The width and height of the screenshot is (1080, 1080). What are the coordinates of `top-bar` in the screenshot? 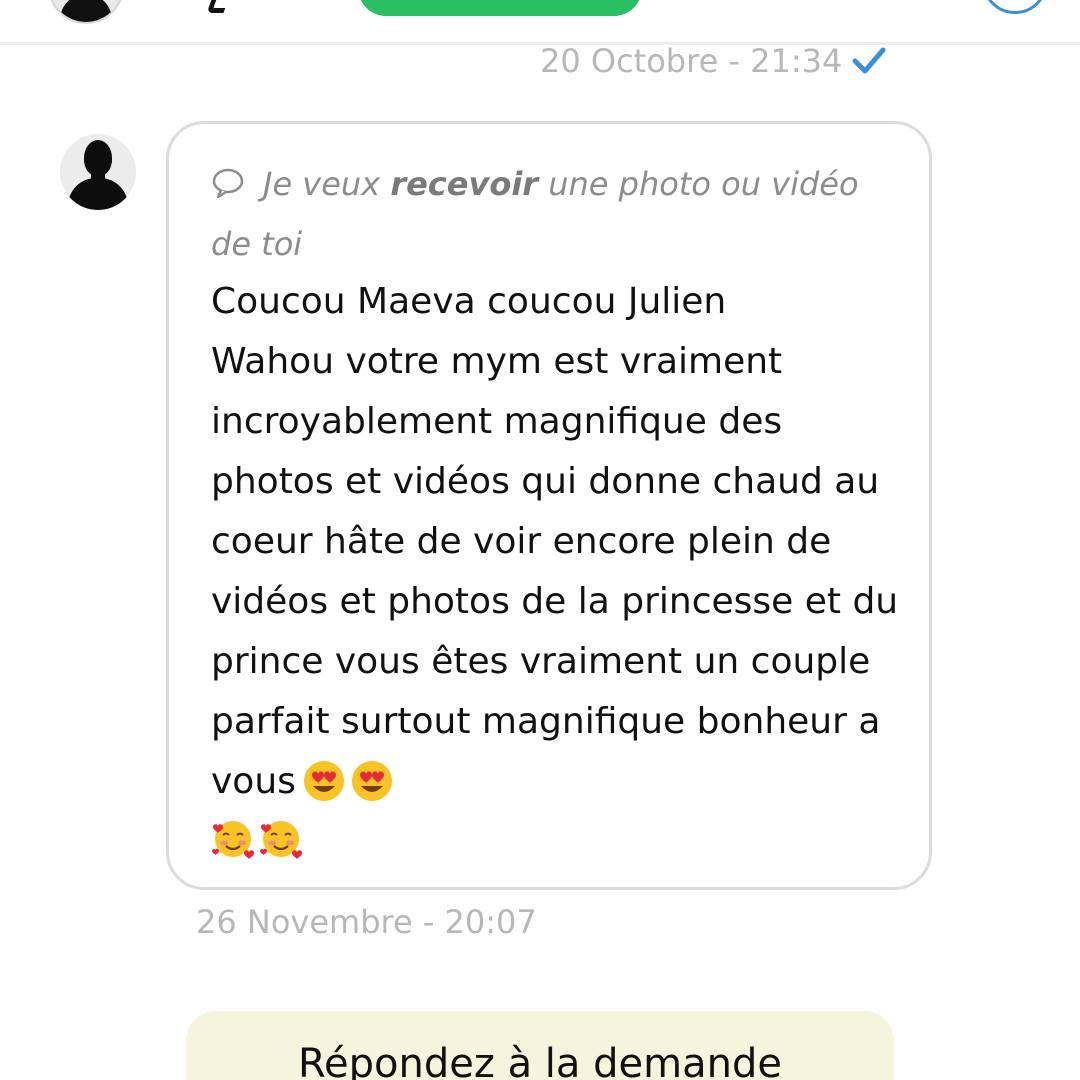 It's located at (540, 22).